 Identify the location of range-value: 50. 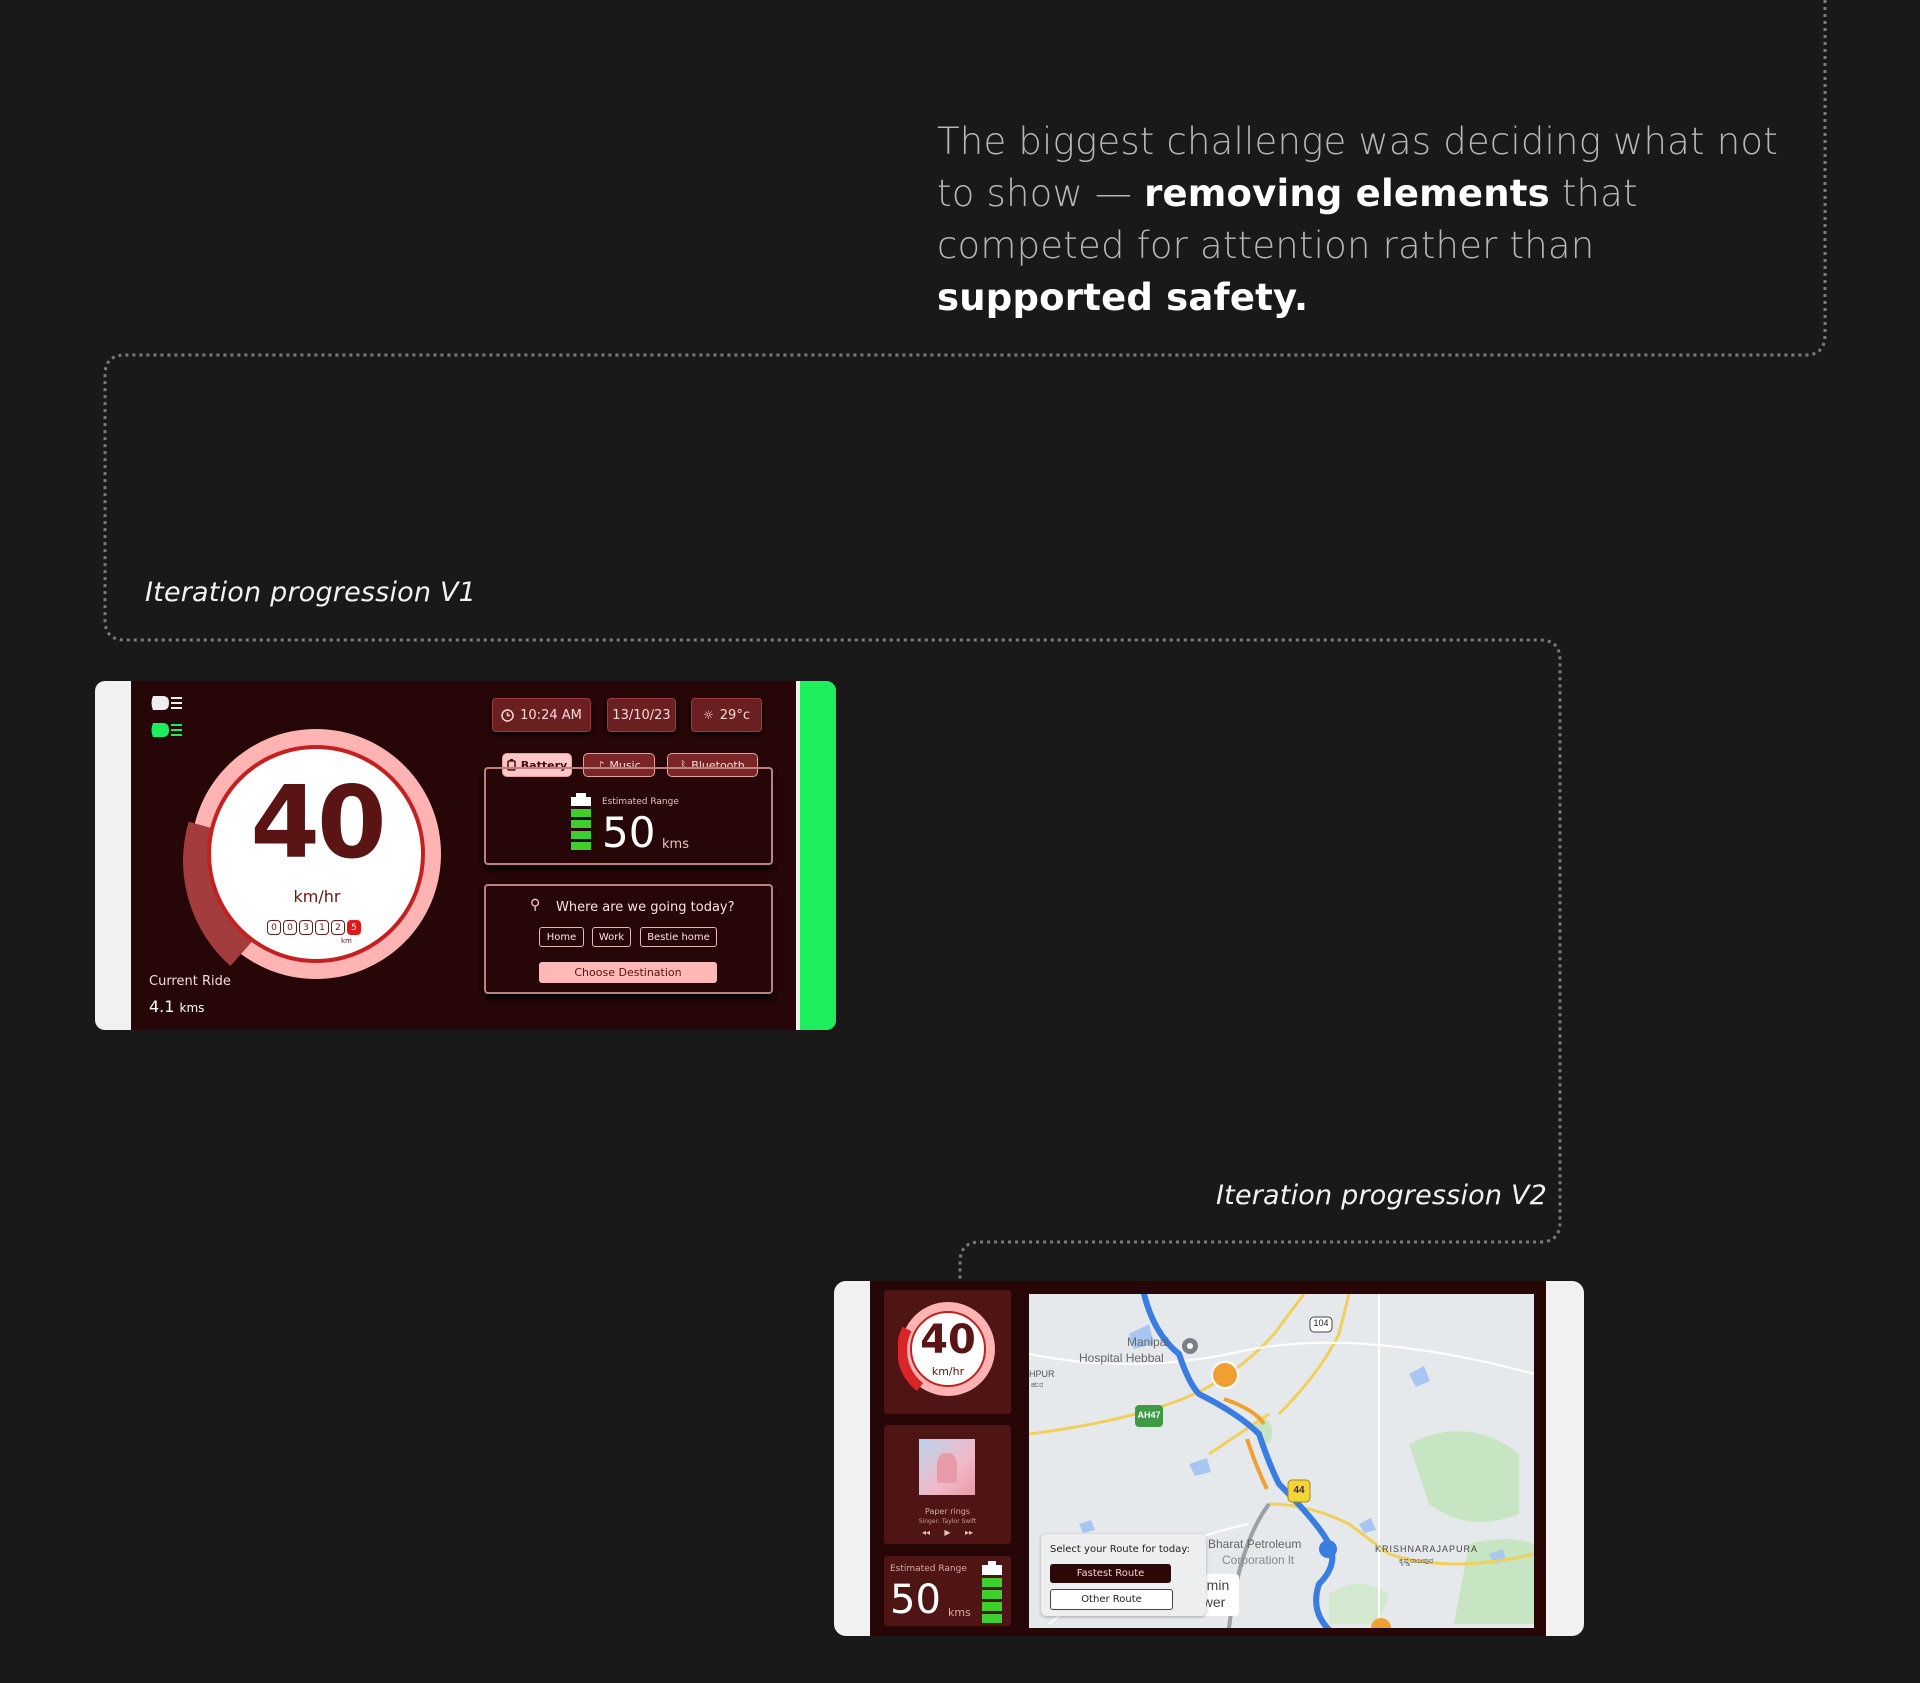
(629, 832).